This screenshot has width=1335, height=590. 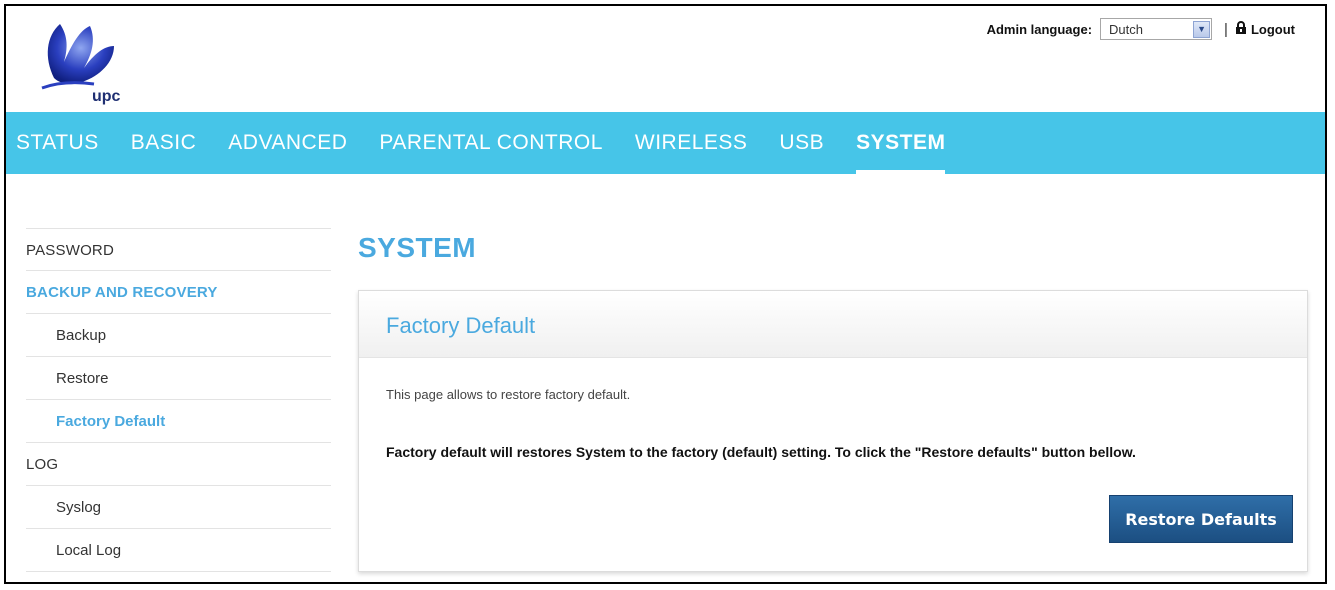 What do you see at coordinates (178, 464) in the screenshot?
I see `sidebar-item-log: LOG` at bounding box center [178, 464].